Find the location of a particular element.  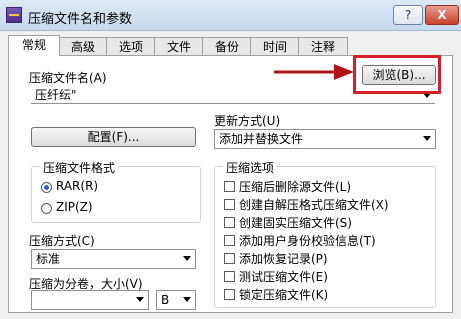

method-value: 标准 is located at coordinates (48, 259).